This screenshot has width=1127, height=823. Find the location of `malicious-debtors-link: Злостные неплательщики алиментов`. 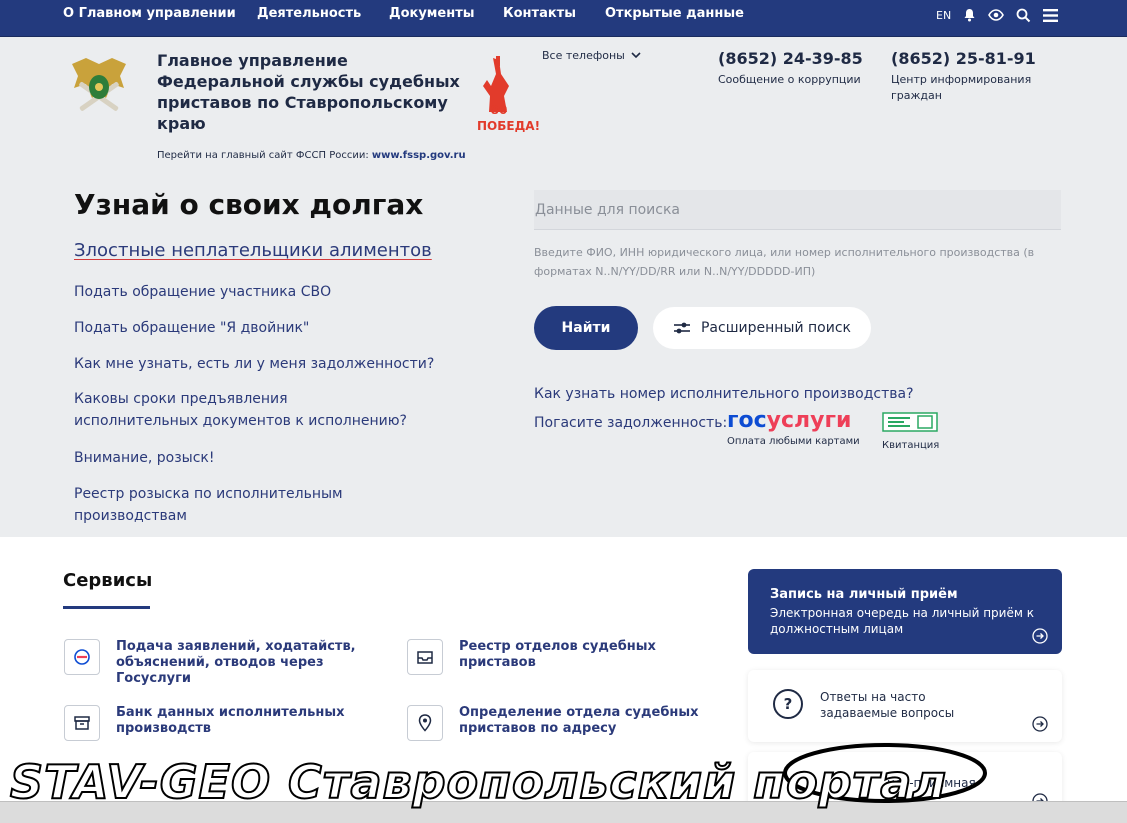

malicious-debtors-link: Злостные неплательщики алиментов is located at coordinates (253, 250).